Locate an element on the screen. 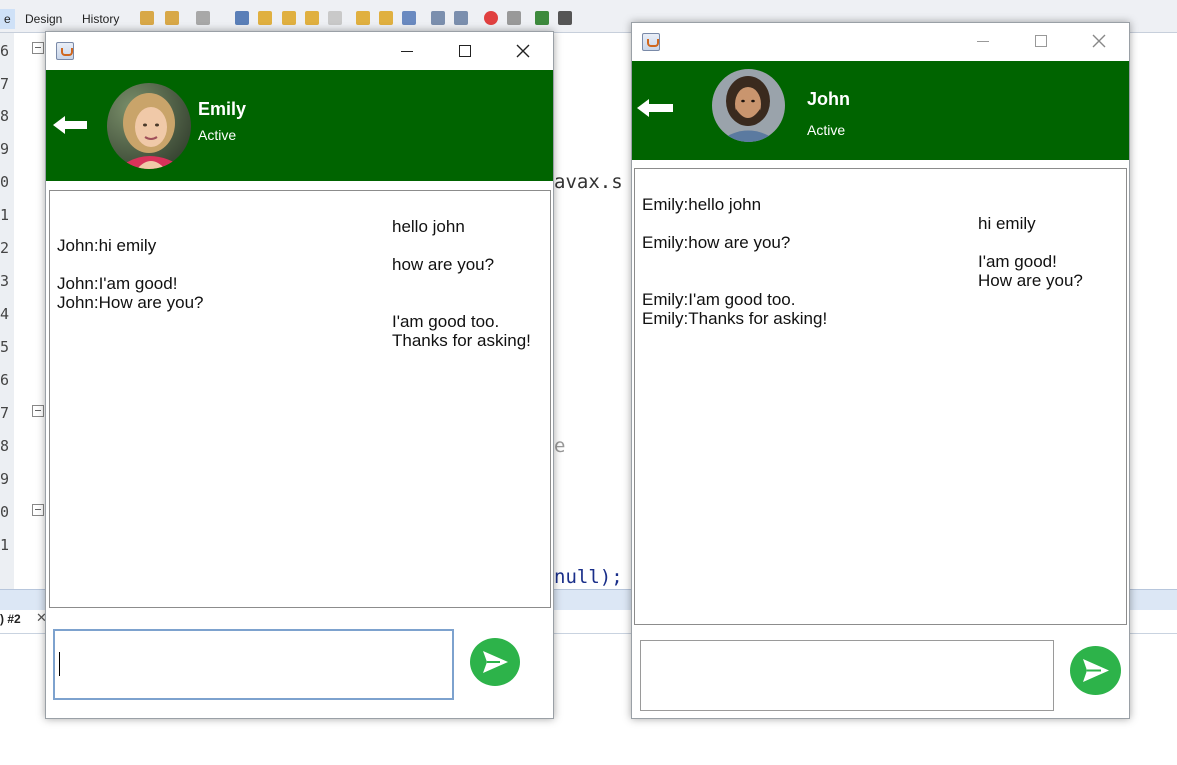  message-sent: hello john is located at coordinates (428, 226).